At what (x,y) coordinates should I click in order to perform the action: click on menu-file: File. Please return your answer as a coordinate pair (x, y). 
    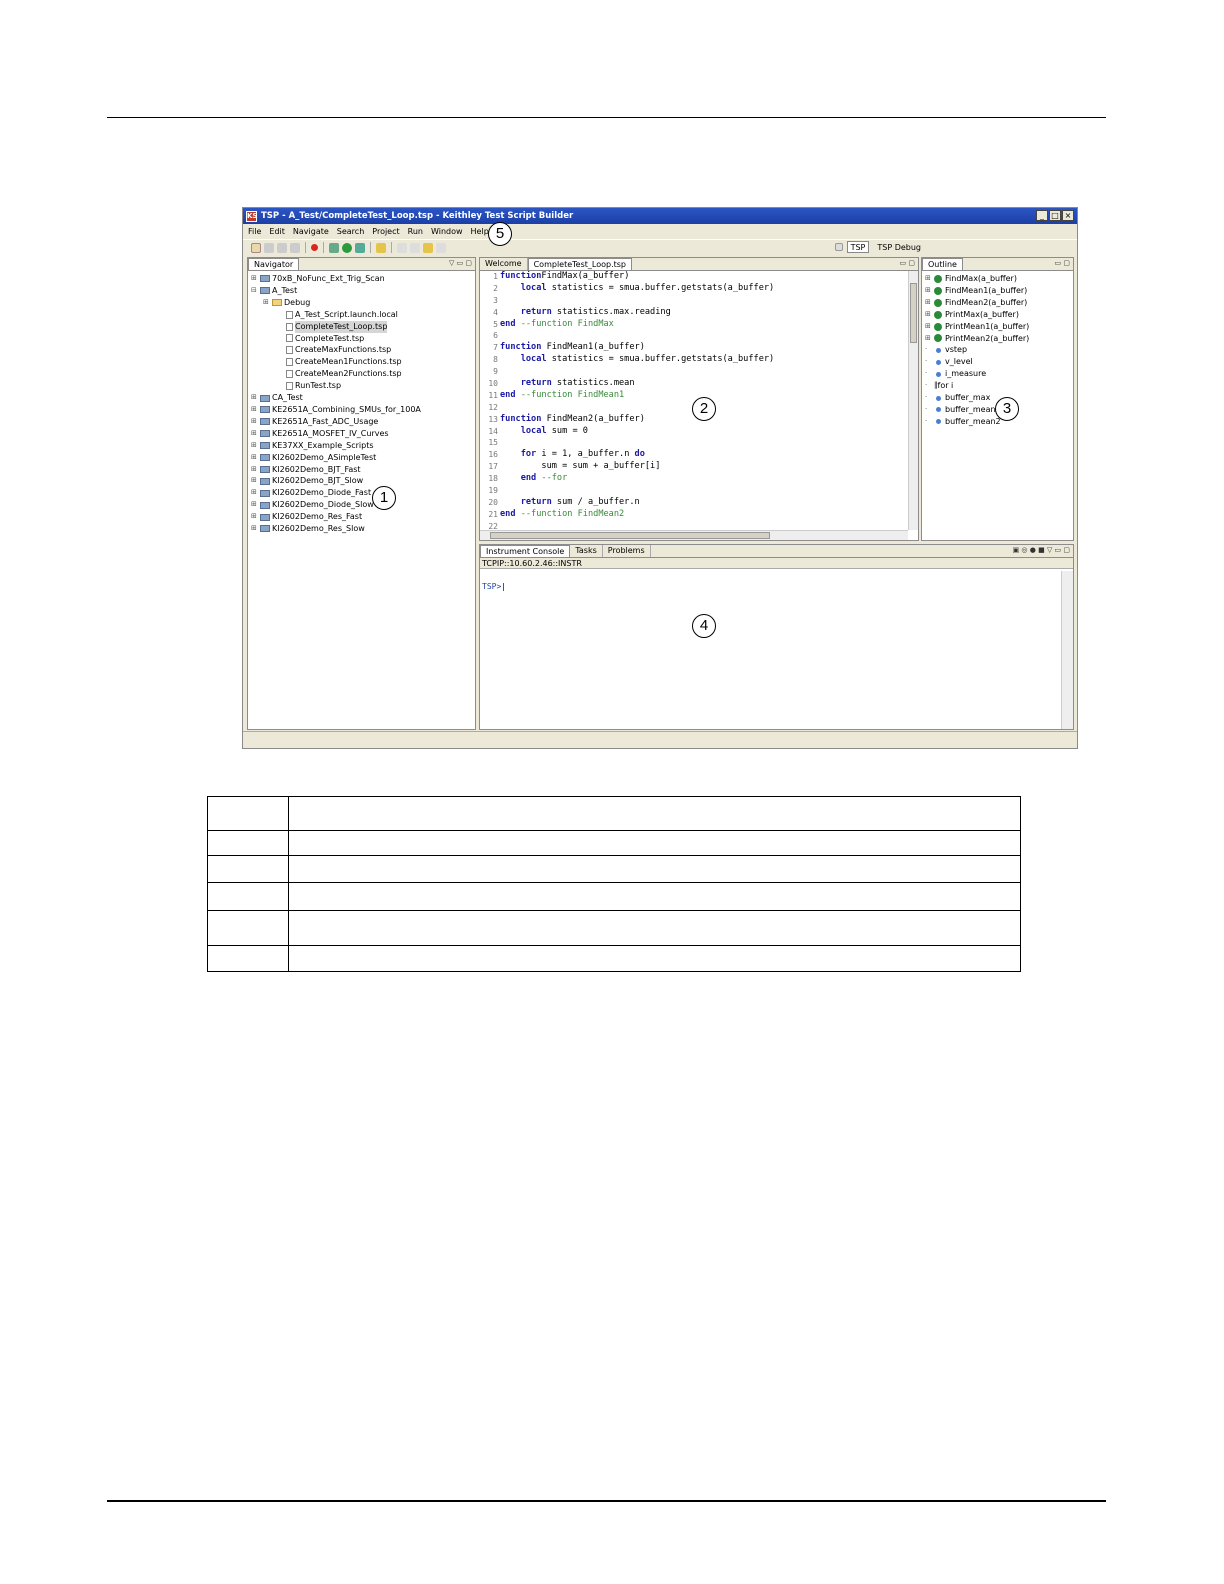
    Looking at the image, I should click on (254, 231).